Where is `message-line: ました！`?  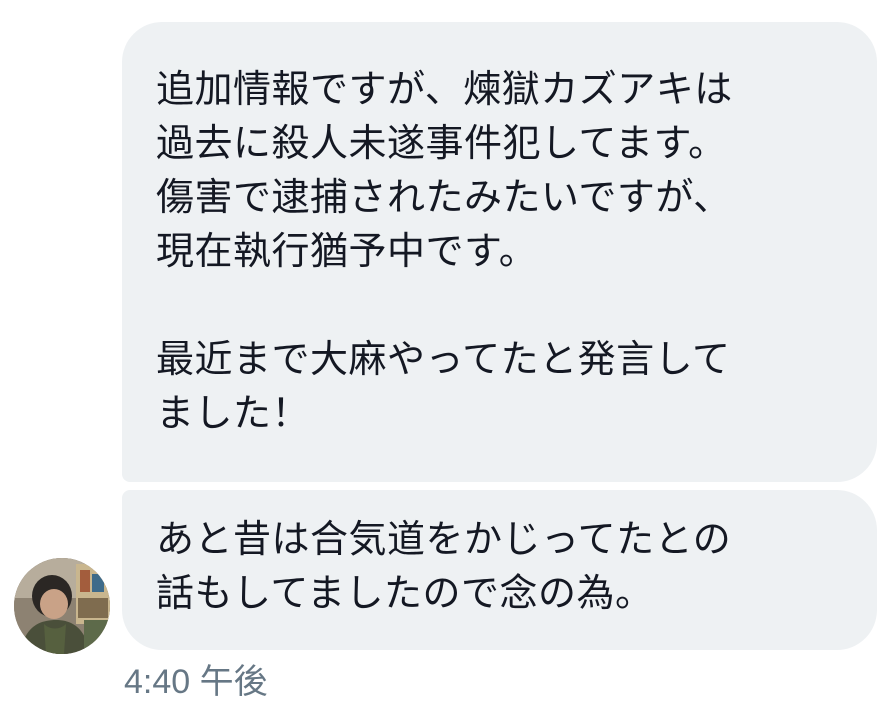 message-line: ました！ is located at coordinates (233, 413).